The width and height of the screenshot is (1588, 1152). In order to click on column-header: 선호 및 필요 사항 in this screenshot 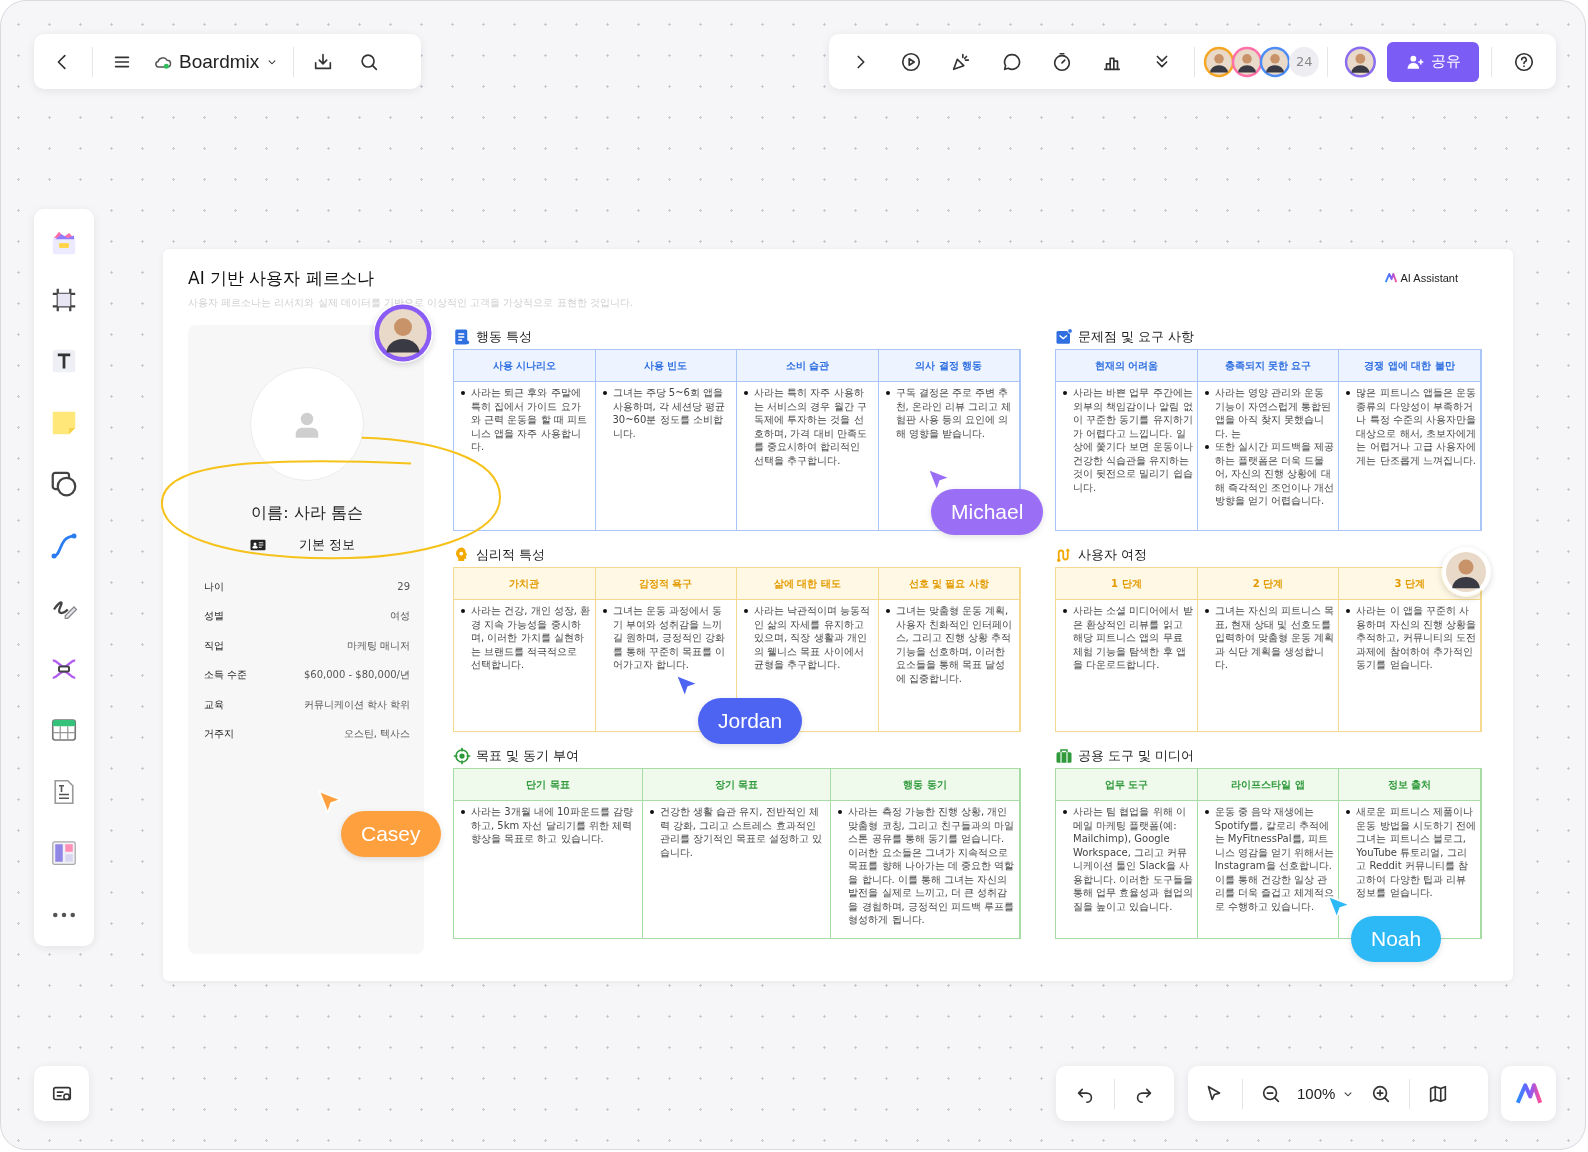, I will do `click(949, 584)`.